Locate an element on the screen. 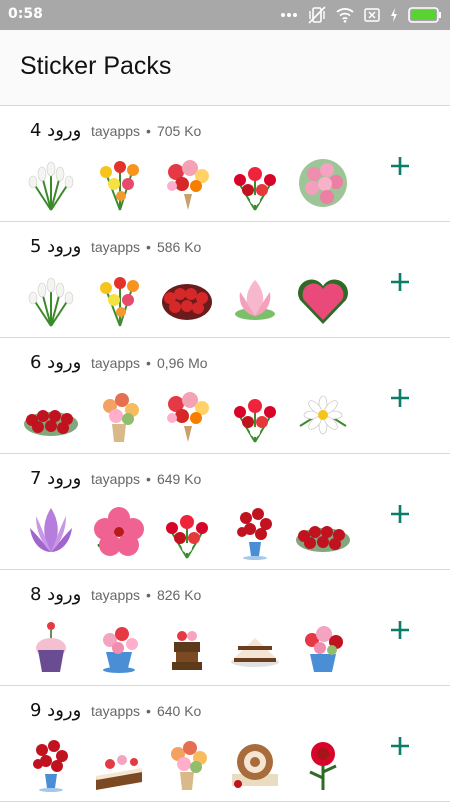  sticker-pack-row: ورود 4 tayapps • 705 Ko is located at coordinates (225, 164).